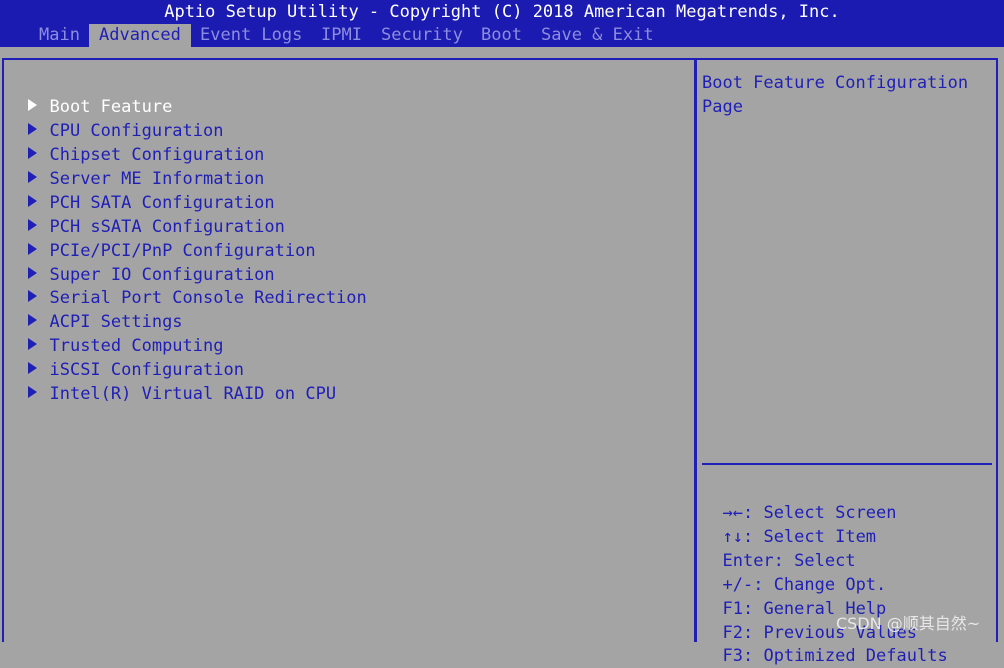 This screenshot has height=668, width=1004. Describe the element at coordinates (422, 35) in the screenshot. I see `tab-security: Security` at that location.